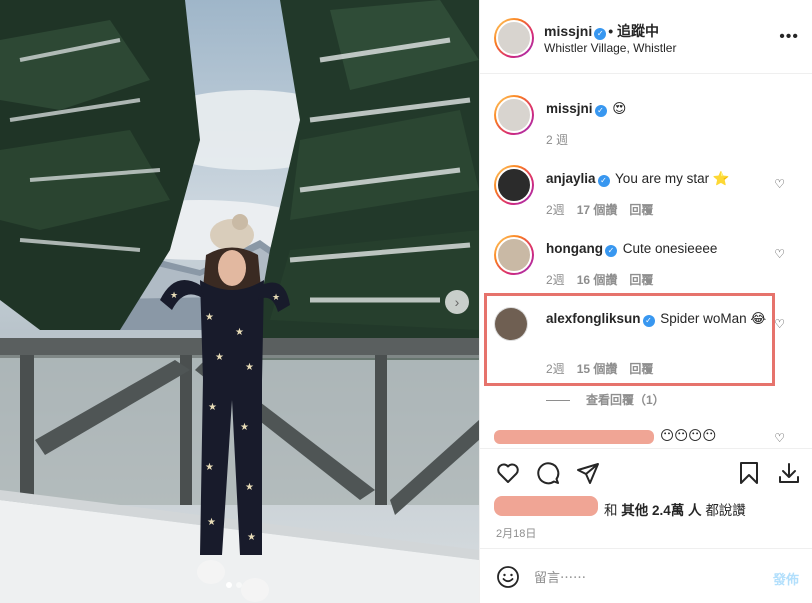 This screenshot has height=603, width=812. Describe the element at coordinates (546, 506) in the screenshot. I see `redacted-liker` at that location.